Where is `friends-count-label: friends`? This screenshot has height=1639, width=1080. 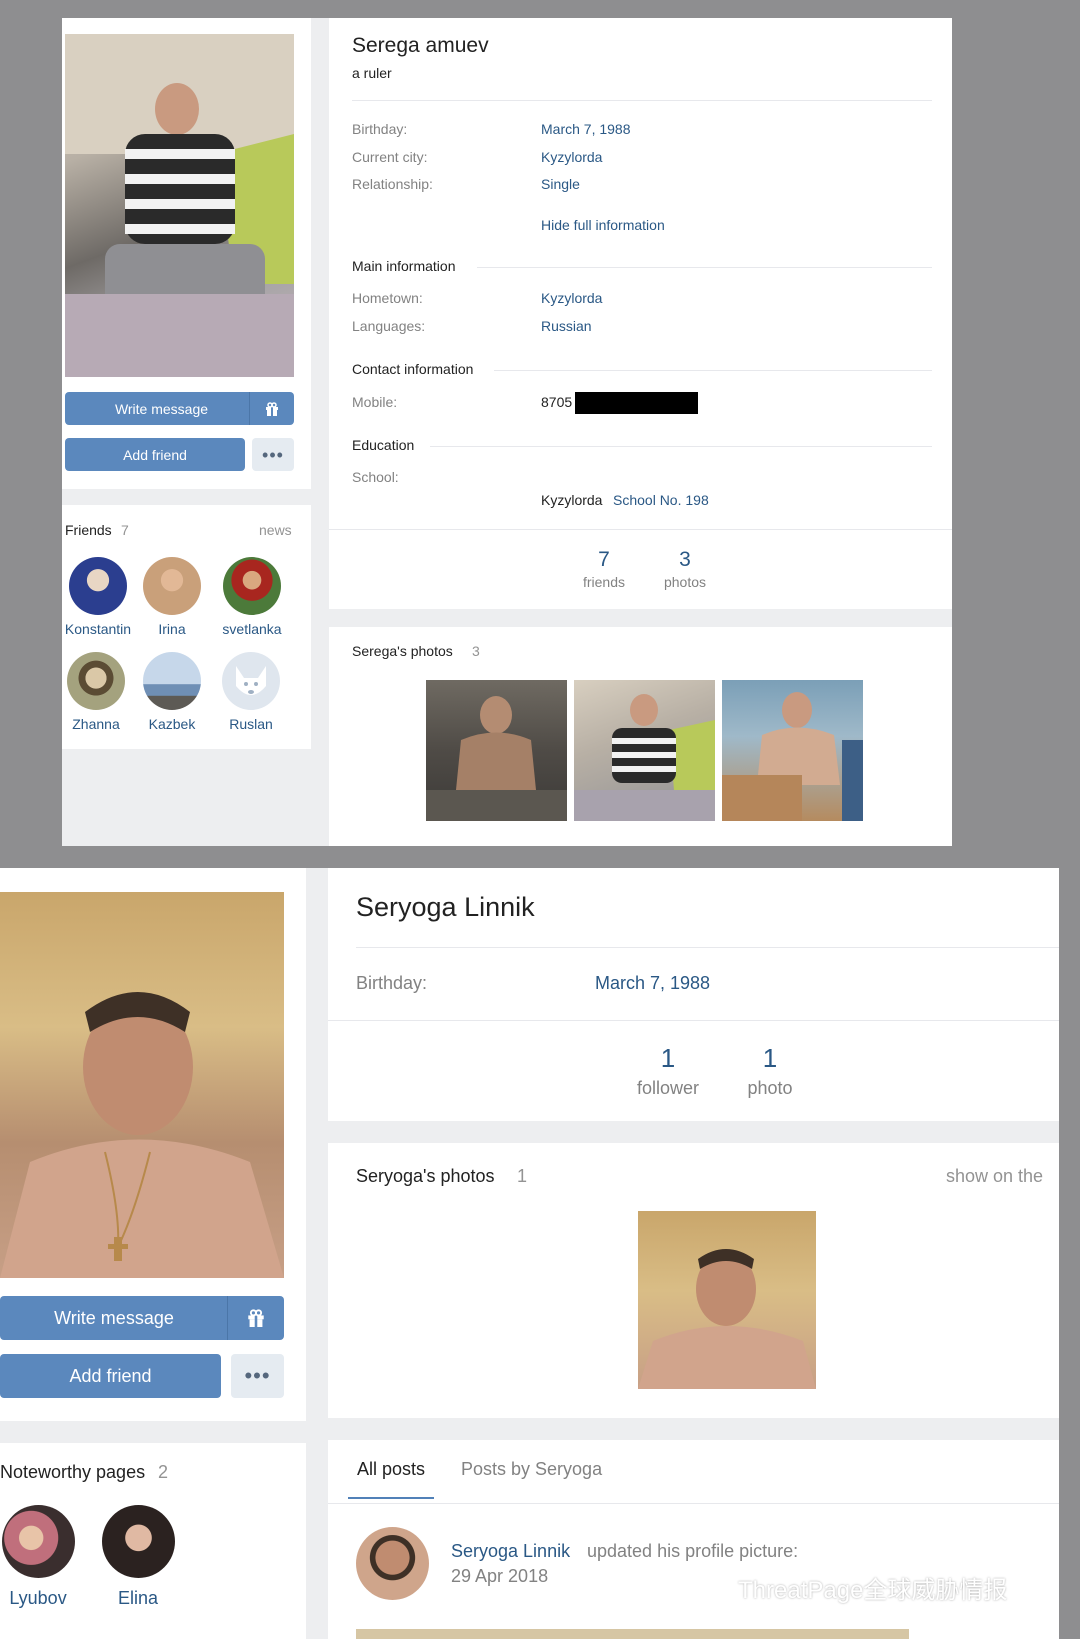 friends-count-label: friends is located at coordinates (604, 582).